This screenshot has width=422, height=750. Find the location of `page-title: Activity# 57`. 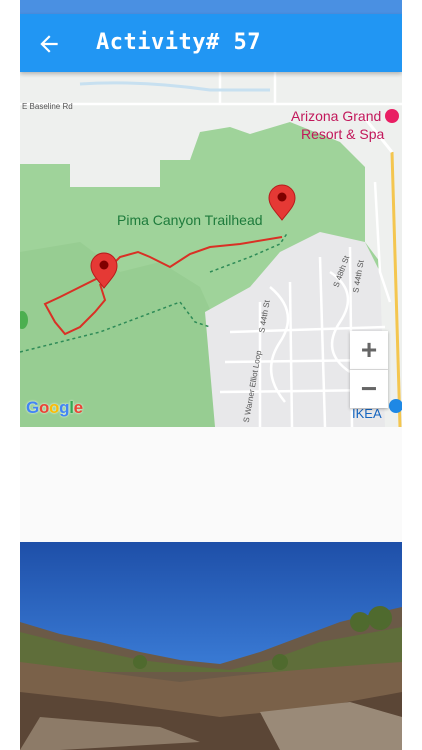

page-title: Activity# 57 is located at coordinates (178, 42).